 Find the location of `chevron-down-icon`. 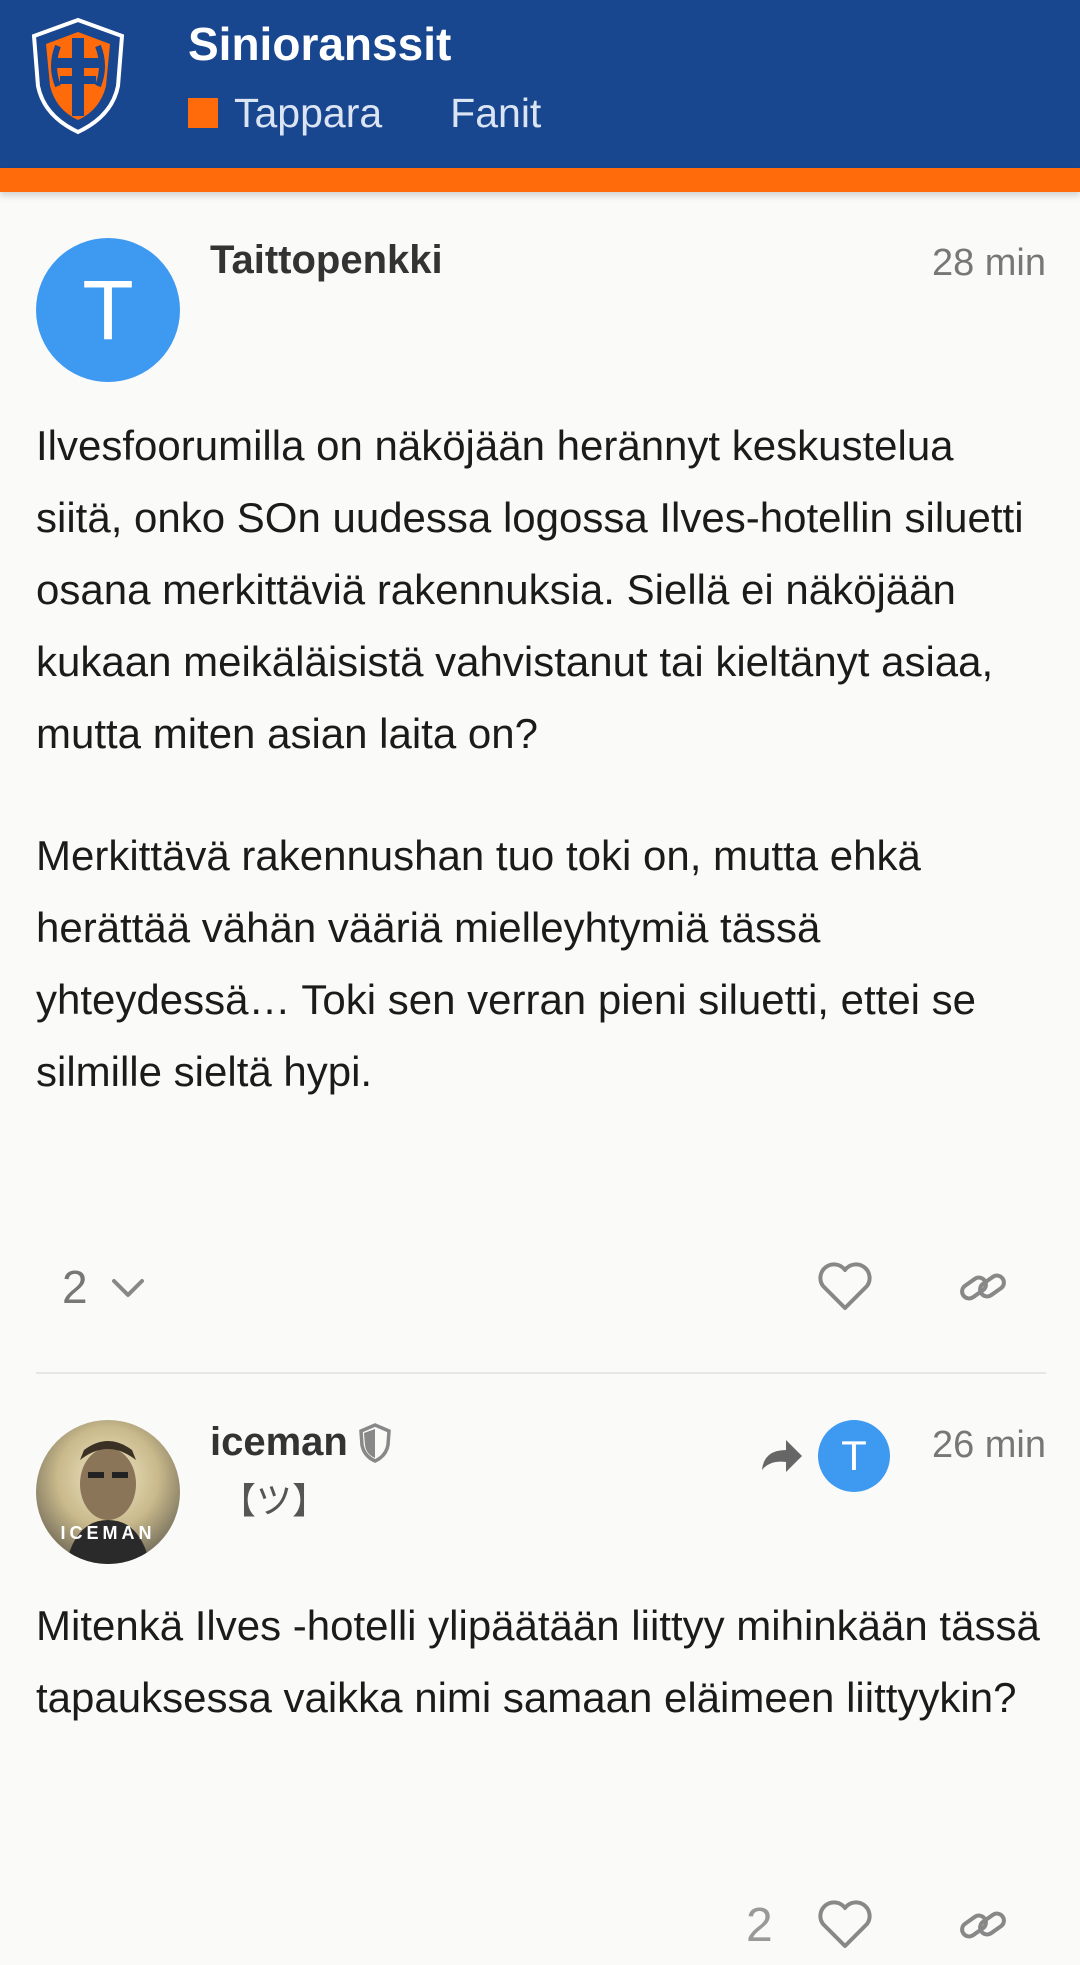

chevron-down-icon is located at coordinates (128, 1287).